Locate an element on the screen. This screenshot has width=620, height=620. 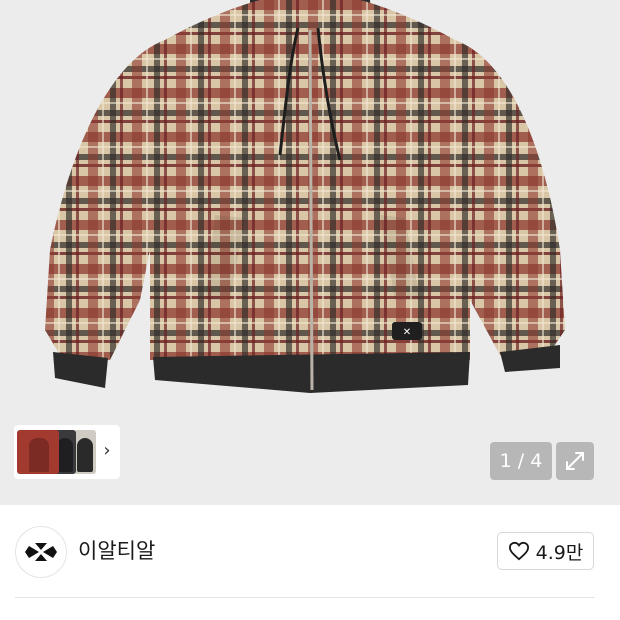
like-button: 4.9만 is located at coordinates (545, 551).